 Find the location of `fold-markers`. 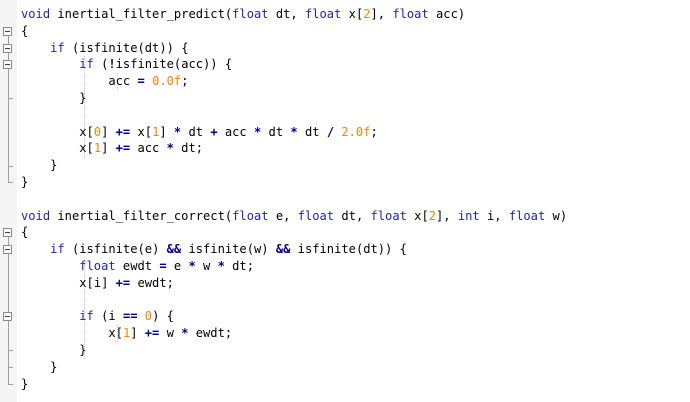

fold-markers is located at coordinates (8, 201).